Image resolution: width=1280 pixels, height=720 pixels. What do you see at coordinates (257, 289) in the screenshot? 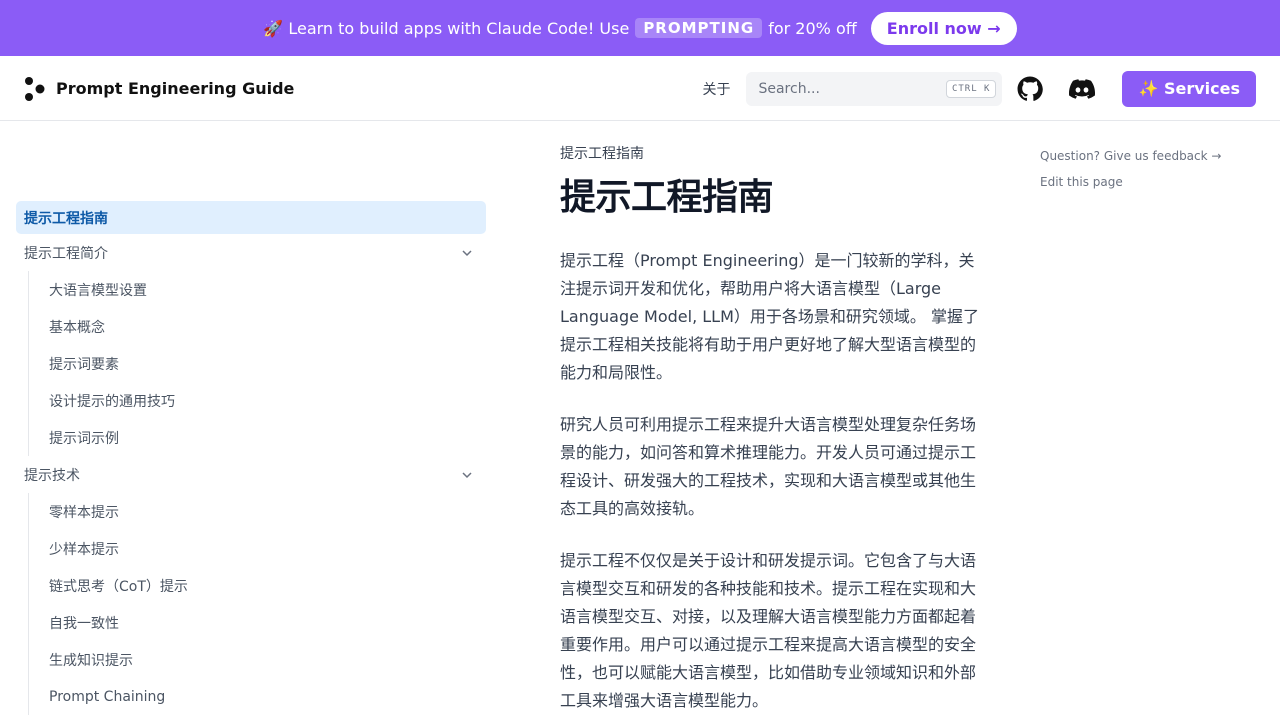
I see `sidebar-item: 大语言模型设置` at bounding box center [257, 289].